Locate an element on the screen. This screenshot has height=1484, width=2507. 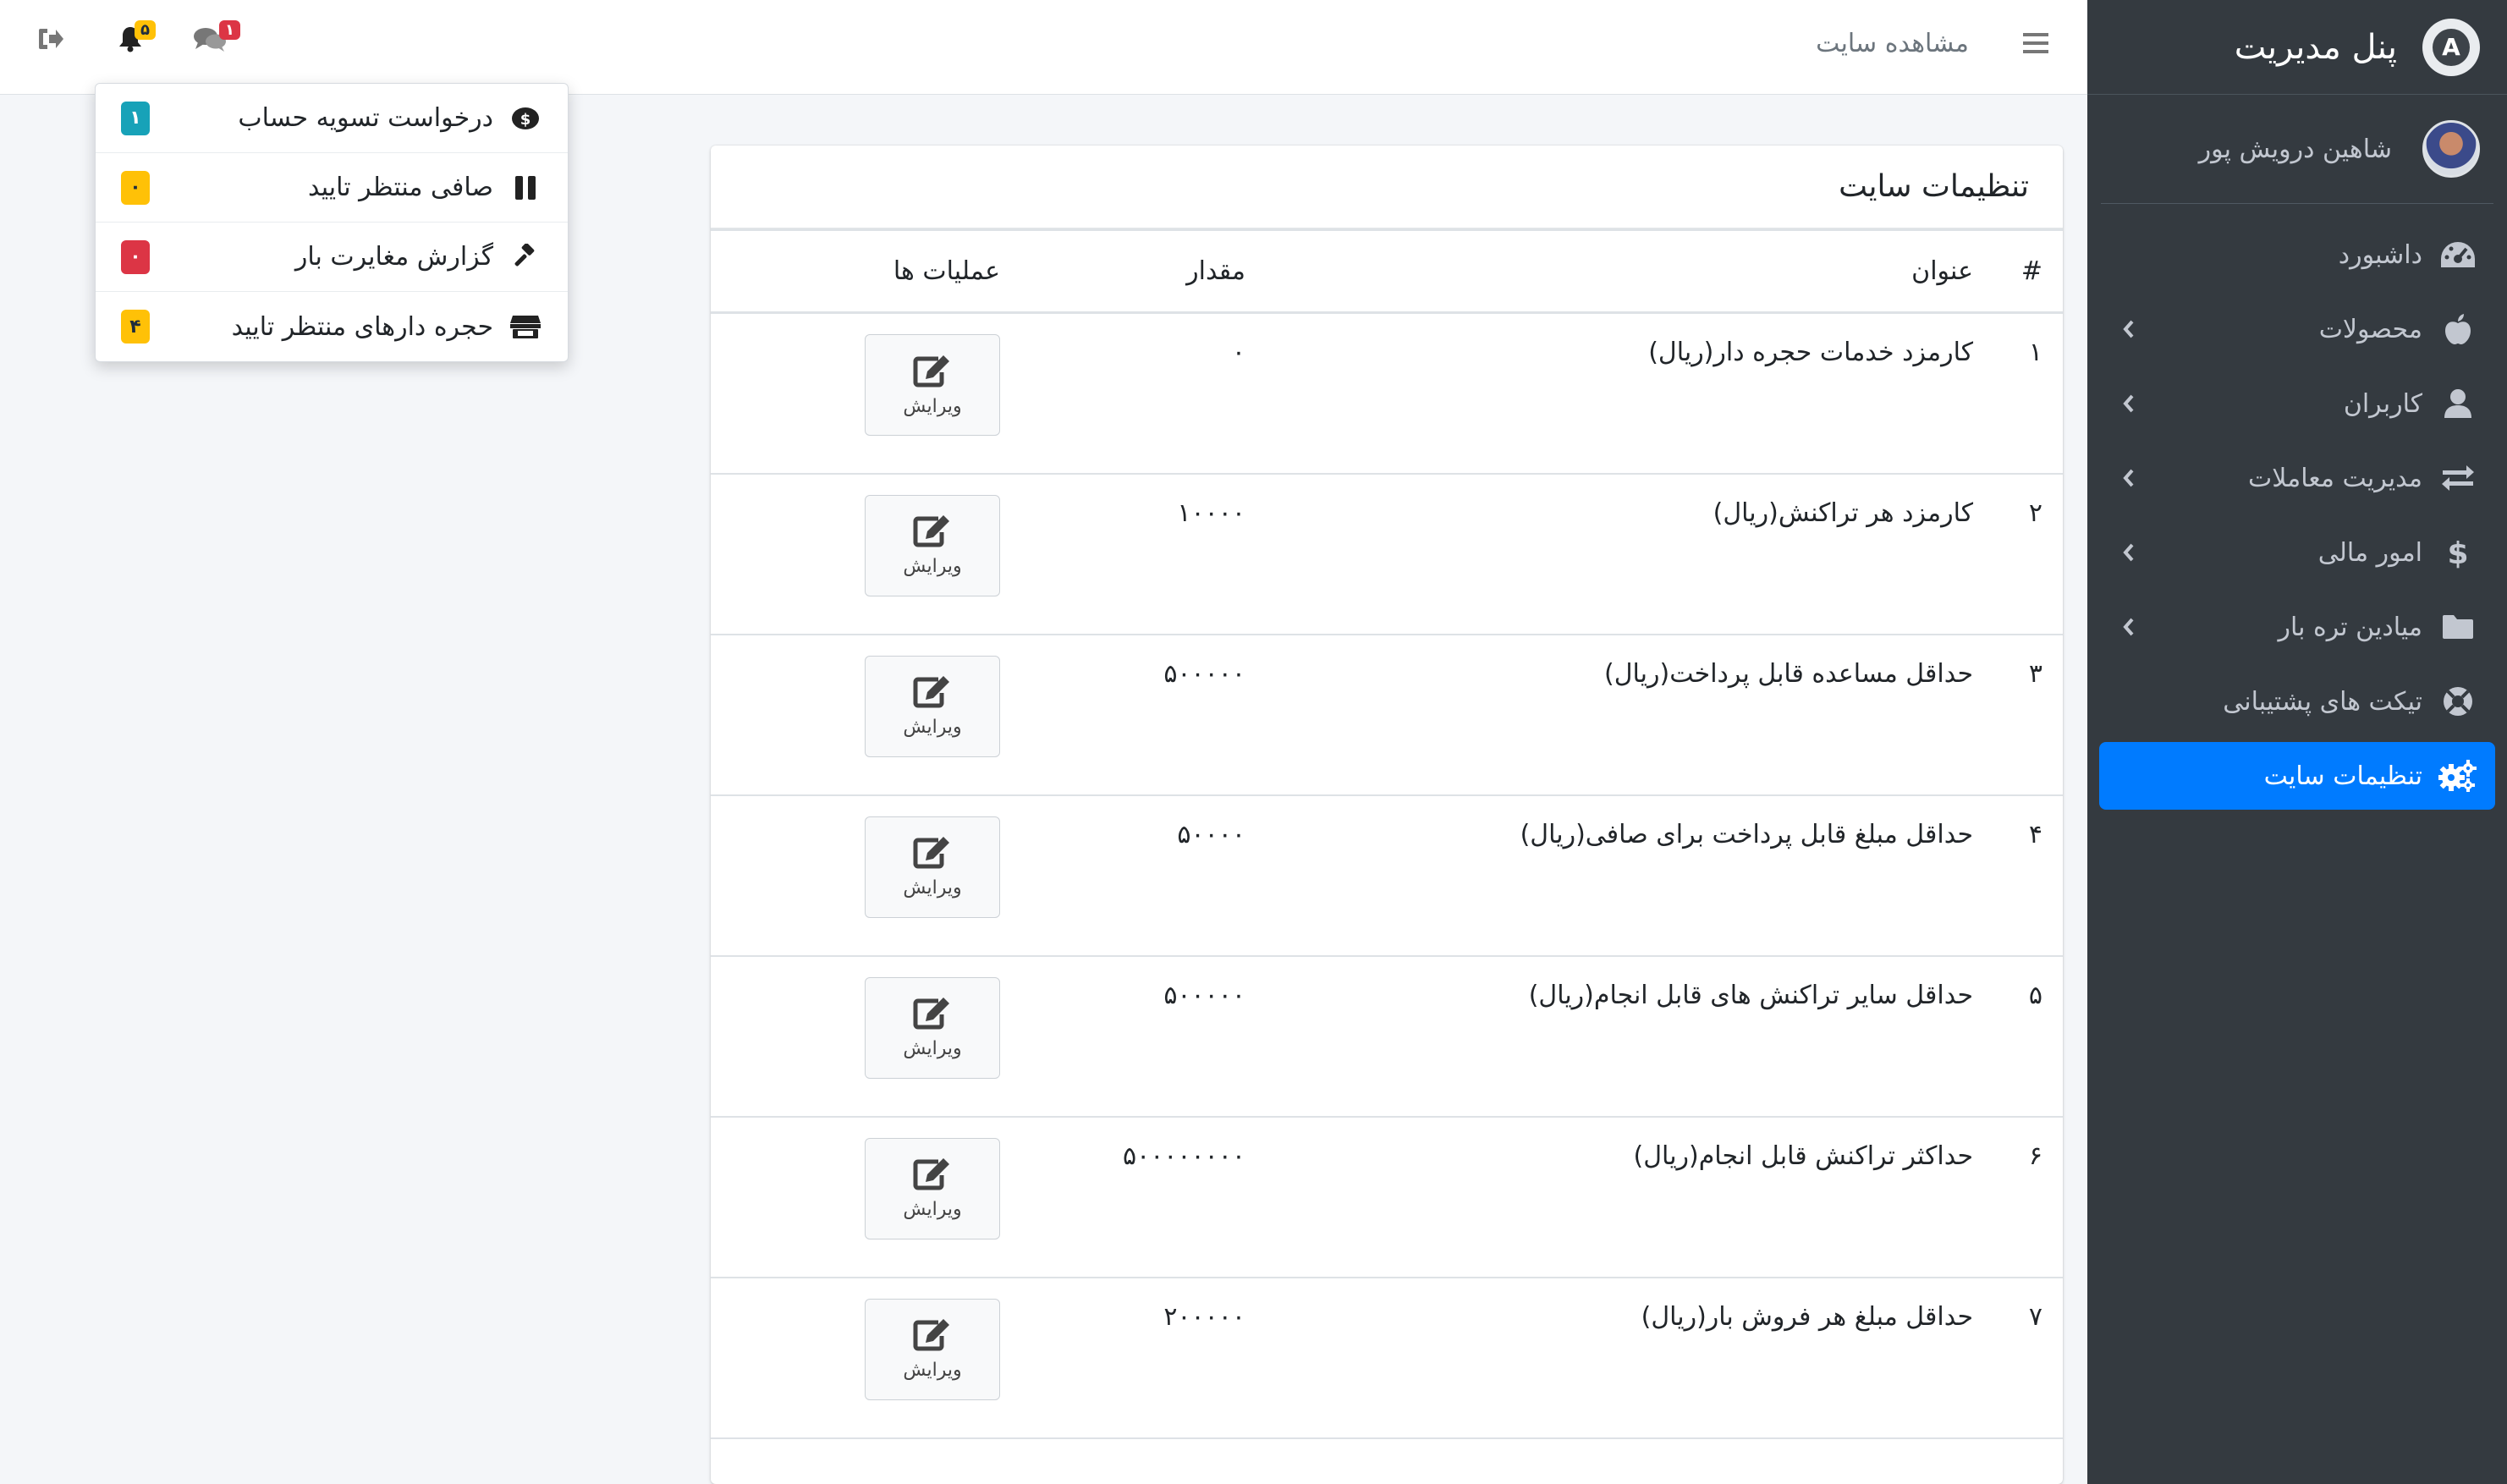
brand: A پنل مدیریت is located at coordinates (2297, 47).